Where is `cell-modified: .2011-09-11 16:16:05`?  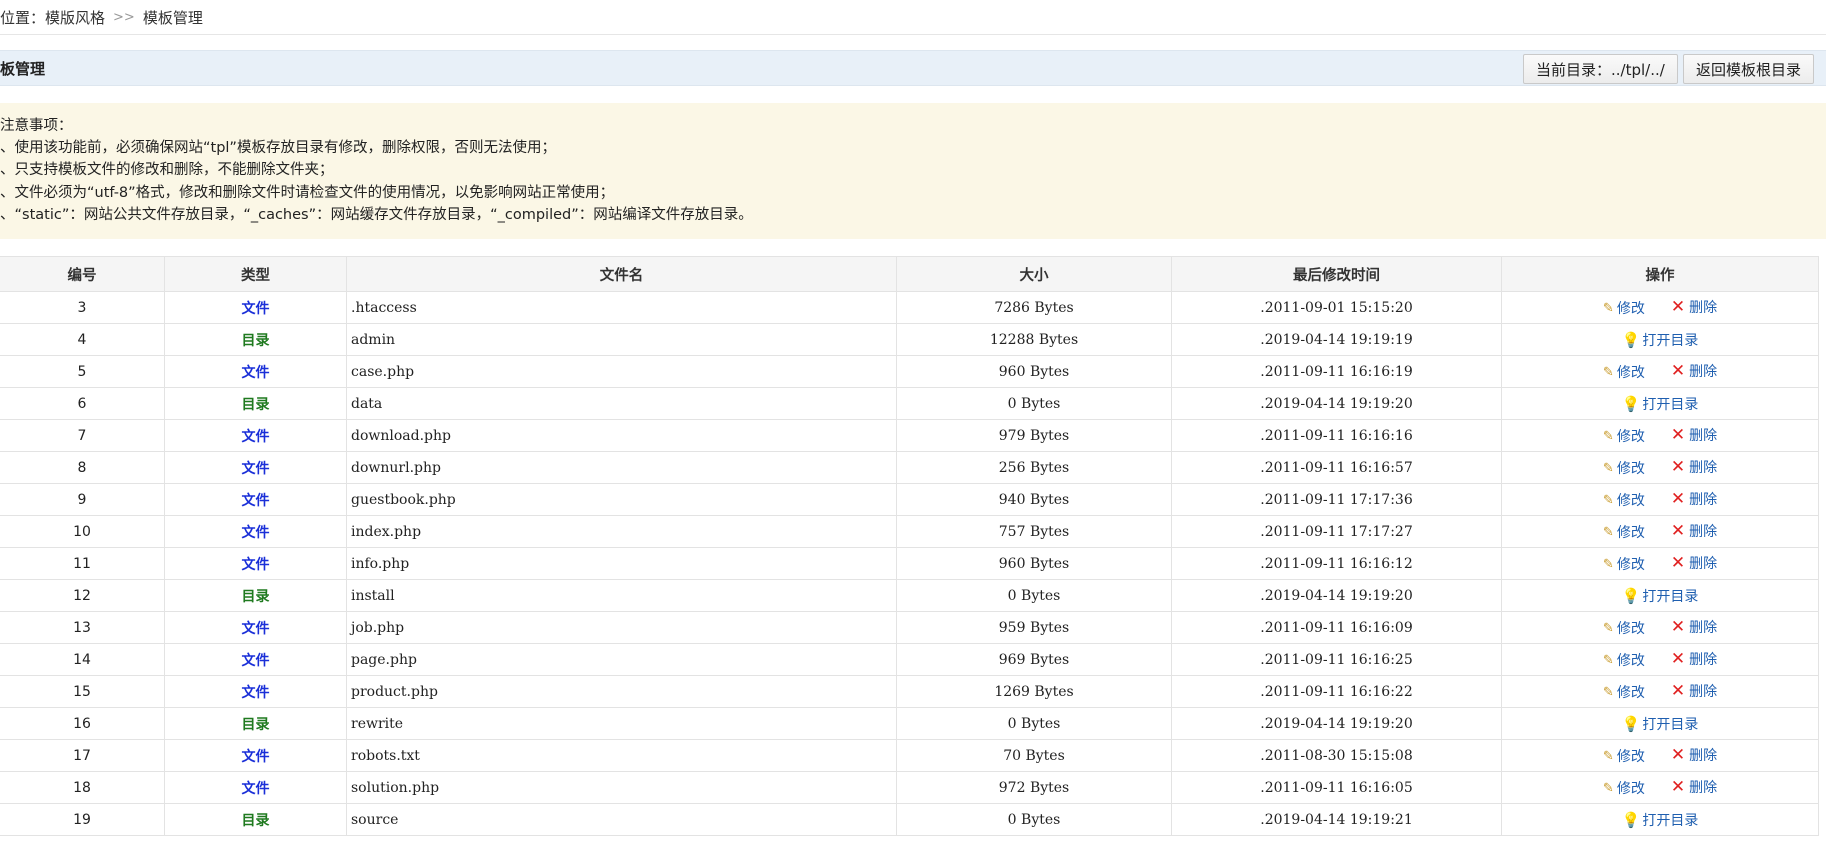
cell-modified: .2011-09-11 16:16:05 is located at coordinates (1336, 787).